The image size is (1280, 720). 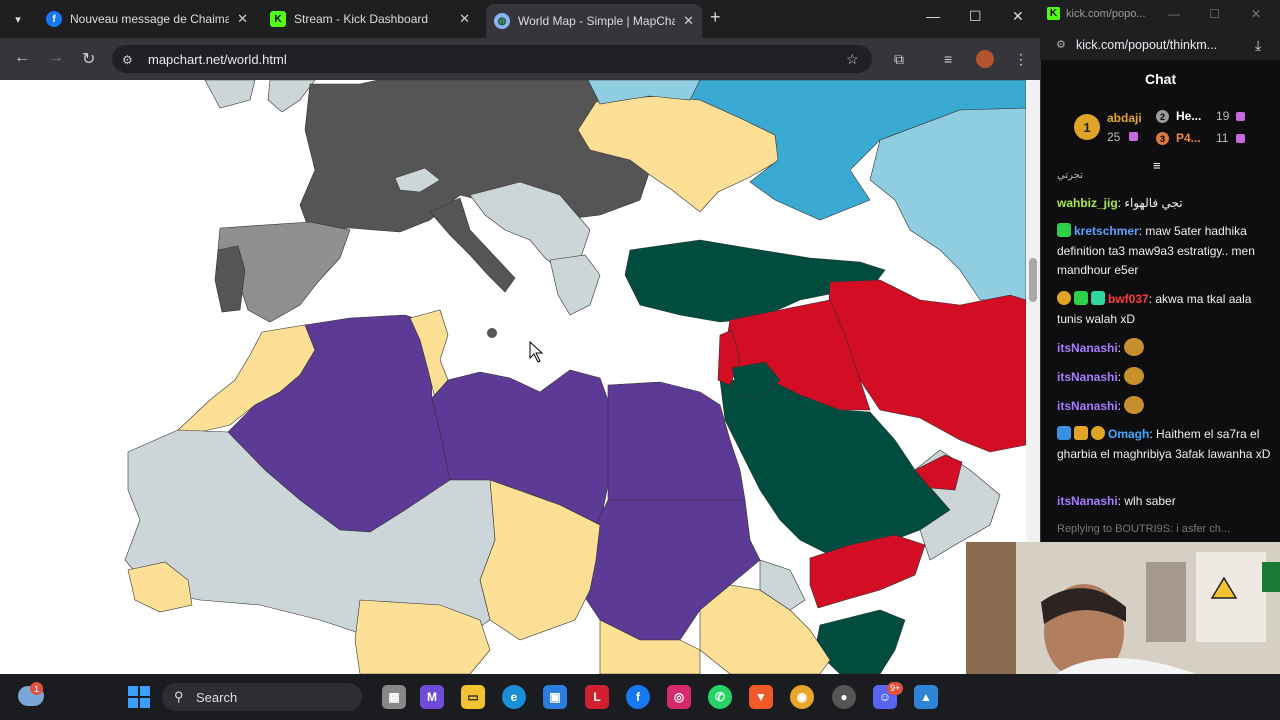 What do you see at coordinates (1154, 308) in the screenshot?
I see `chat-message: bwf037: akwa ma tkal aala tunis walah xD` at bounding box center [1154, 308].